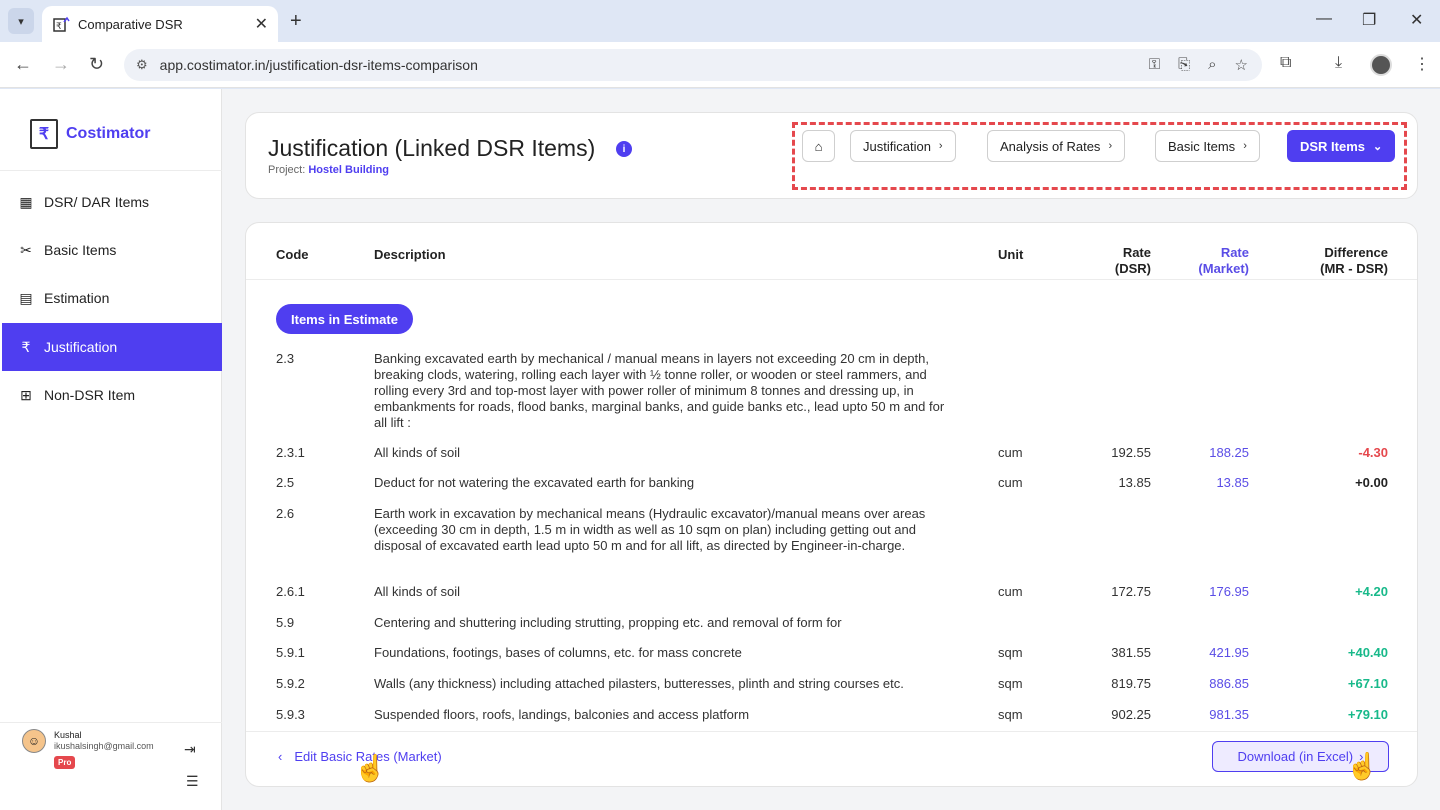 Image resolution: width=1440 pixels, height=810 pixels. Describe the element at coordinates (1154, 65) in the screenshot. I see `password-key-icon: ⚿` at that location.